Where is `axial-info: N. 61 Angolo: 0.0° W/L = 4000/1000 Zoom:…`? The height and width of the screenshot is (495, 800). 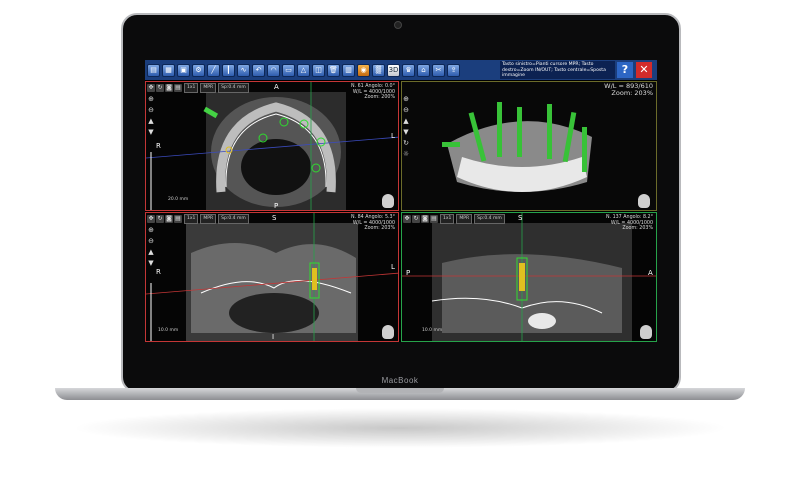
axial-info: N. 61 Angolo: 0.0° W/L = 4000/1000 Zoom:… is located at coordinates (372, 92).